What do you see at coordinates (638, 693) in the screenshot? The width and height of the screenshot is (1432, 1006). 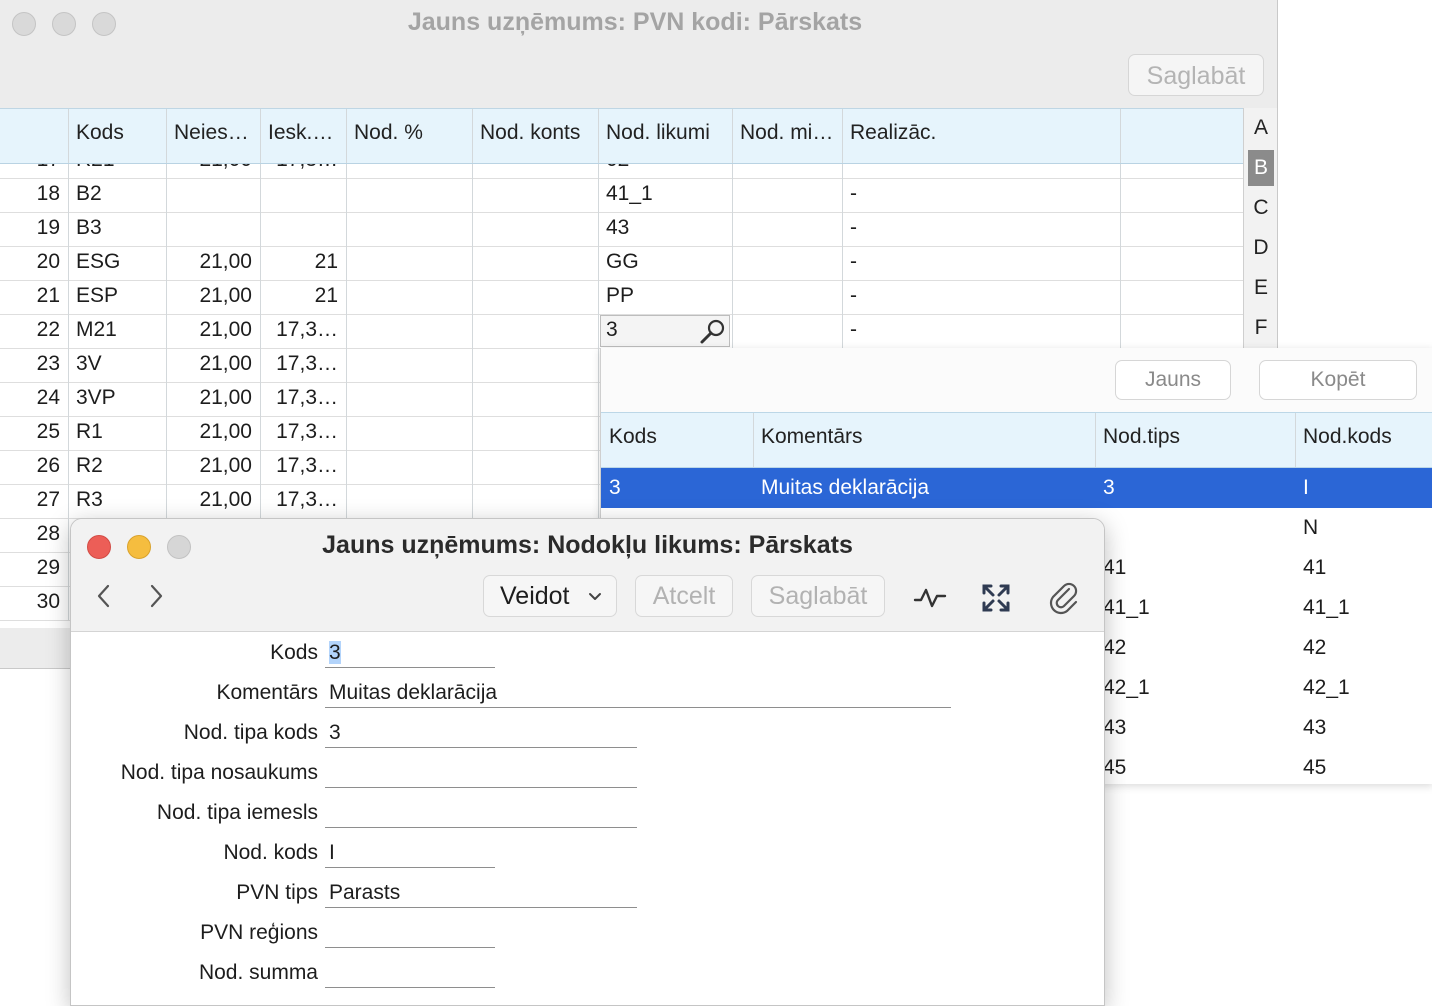 I see `field-input-koment-rs: Muitas deklarācija` at bounding box center [638, 693].